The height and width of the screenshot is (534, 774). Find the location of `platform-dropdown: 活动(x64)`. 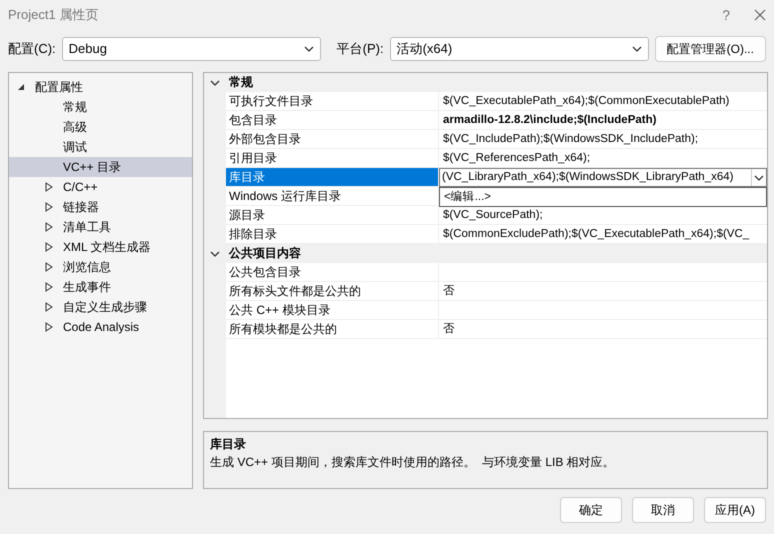

platform-dropdown: 活动(x64) is located at coordinates (519, 49).